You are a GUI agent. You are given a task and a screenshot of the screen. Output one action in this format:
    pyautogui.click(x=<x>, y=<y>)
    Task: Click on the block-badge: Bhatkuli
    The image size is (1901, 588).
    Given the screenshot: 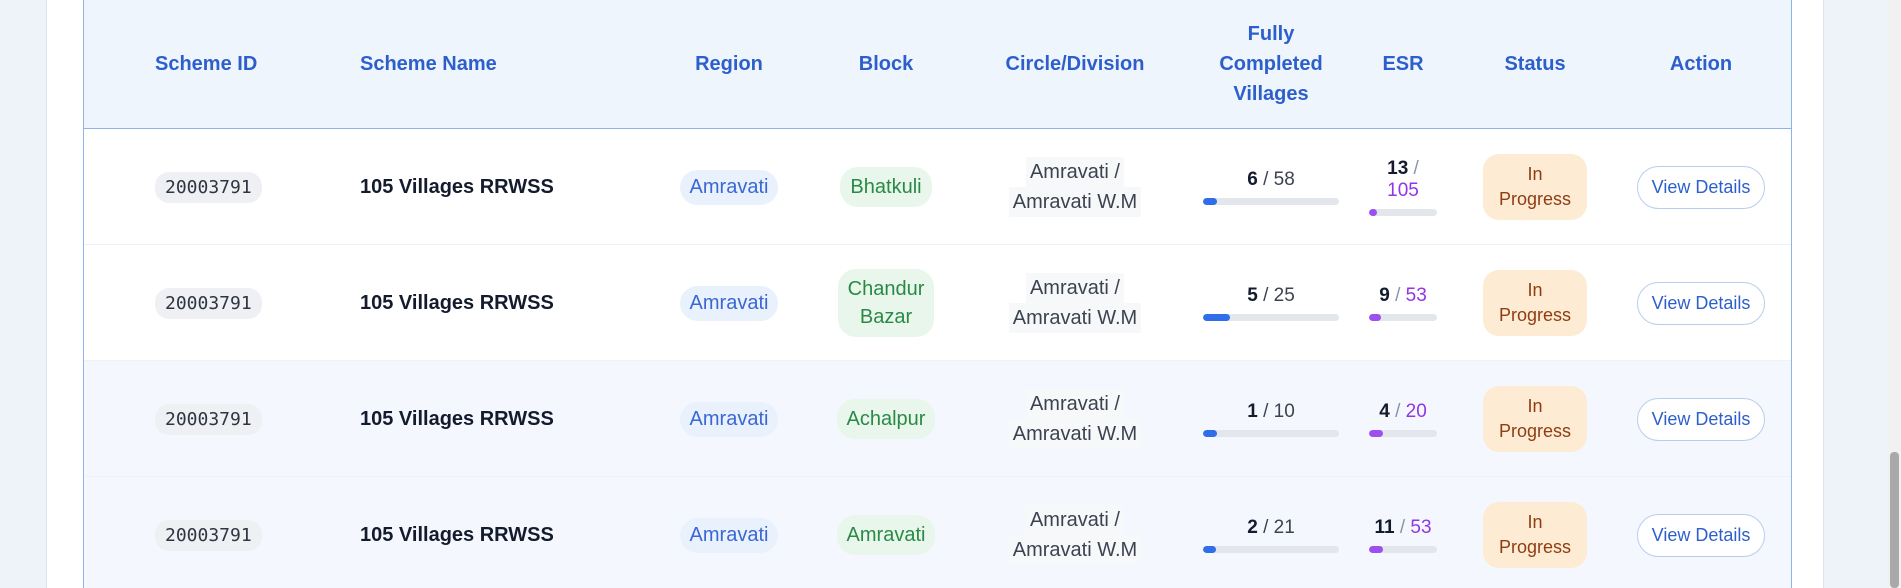 What is the action you would take?
    pyautogui.click(x=886, y=187)
    